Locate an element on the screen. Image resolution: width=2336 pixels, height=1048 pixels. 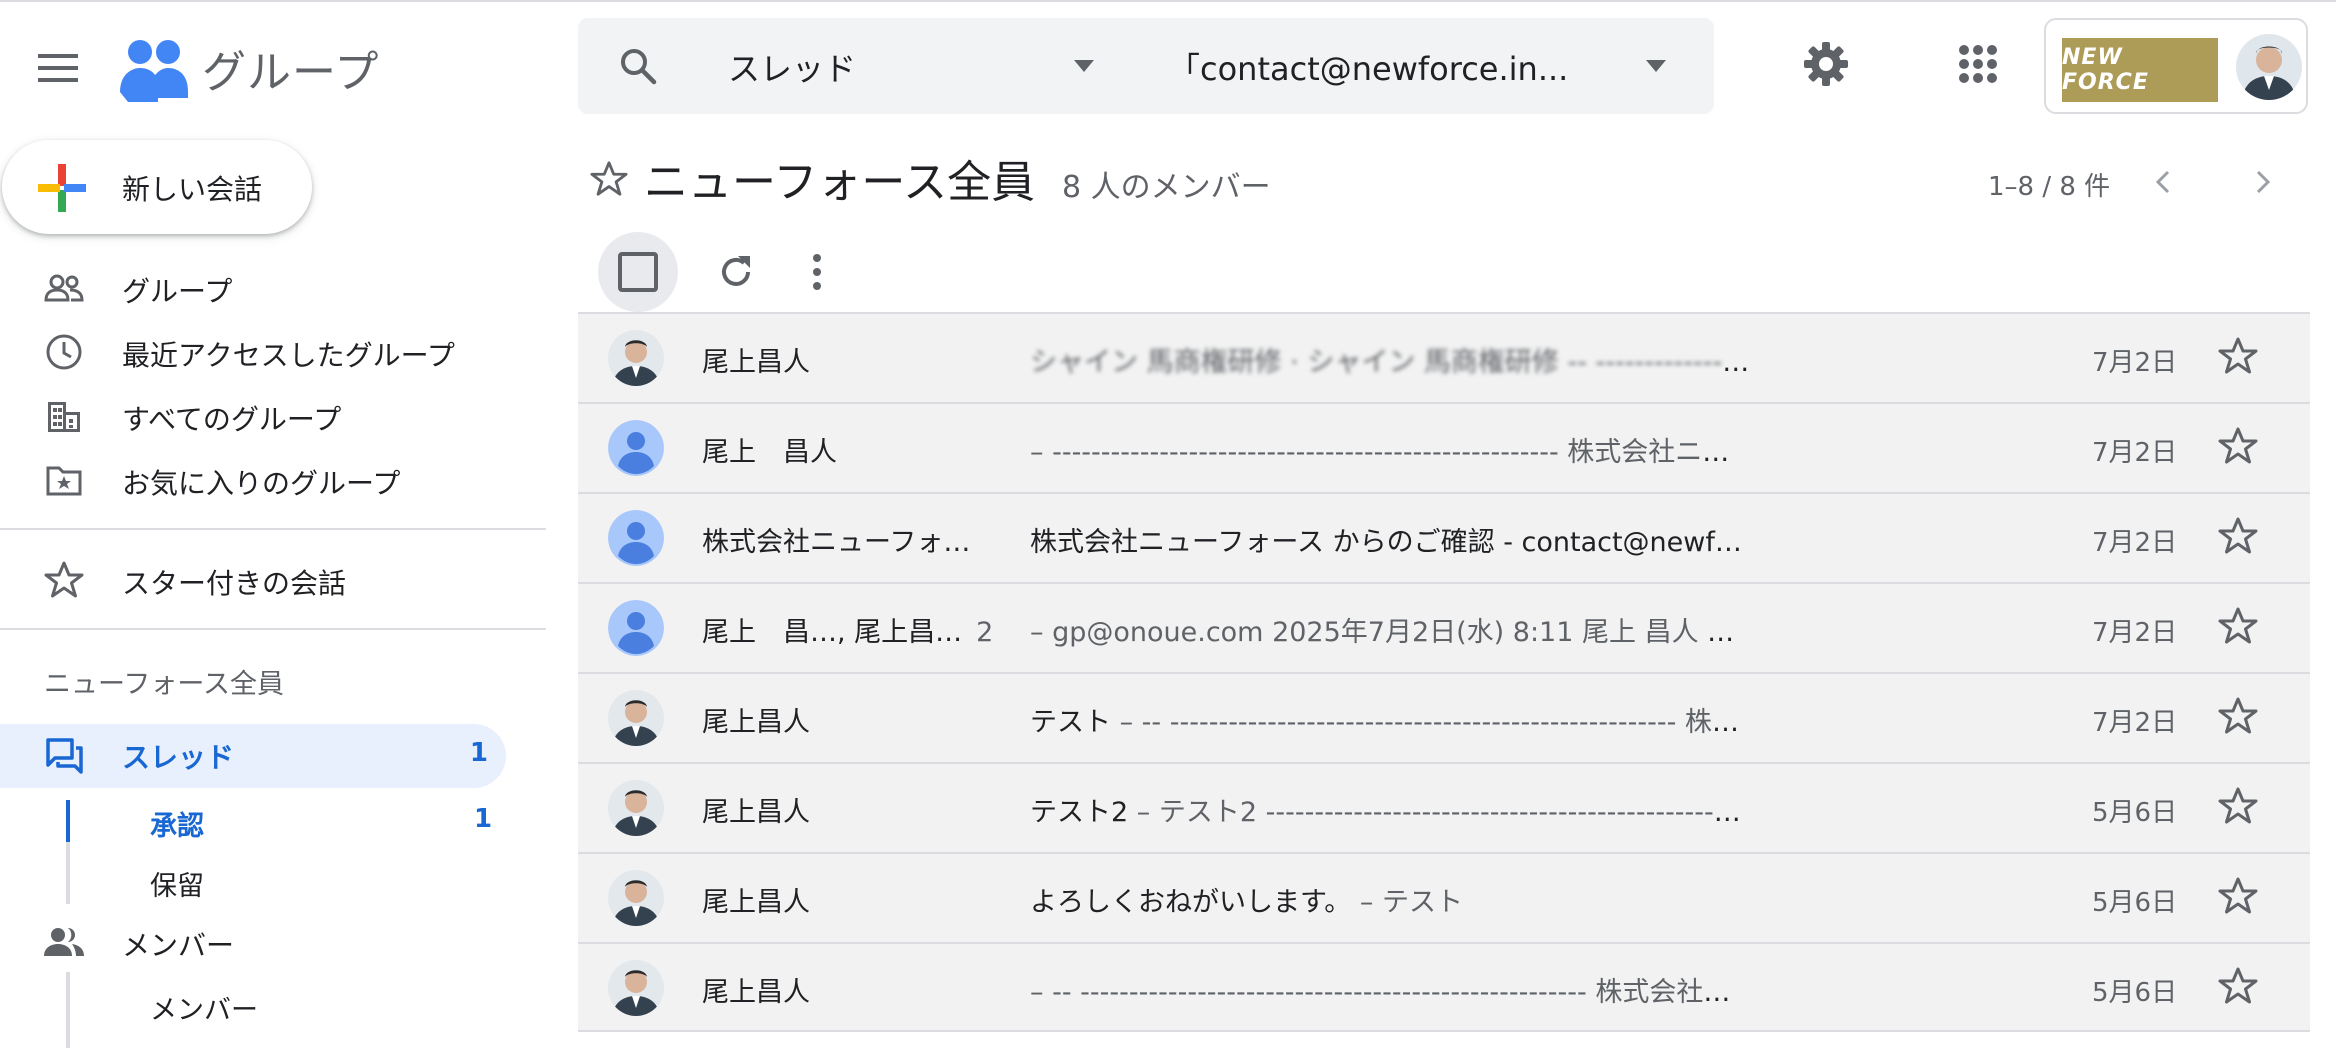
subject-text: 株式会社ニューフォース からのご確認 - contact@newforce.in is located at coordinates (1390, 542).